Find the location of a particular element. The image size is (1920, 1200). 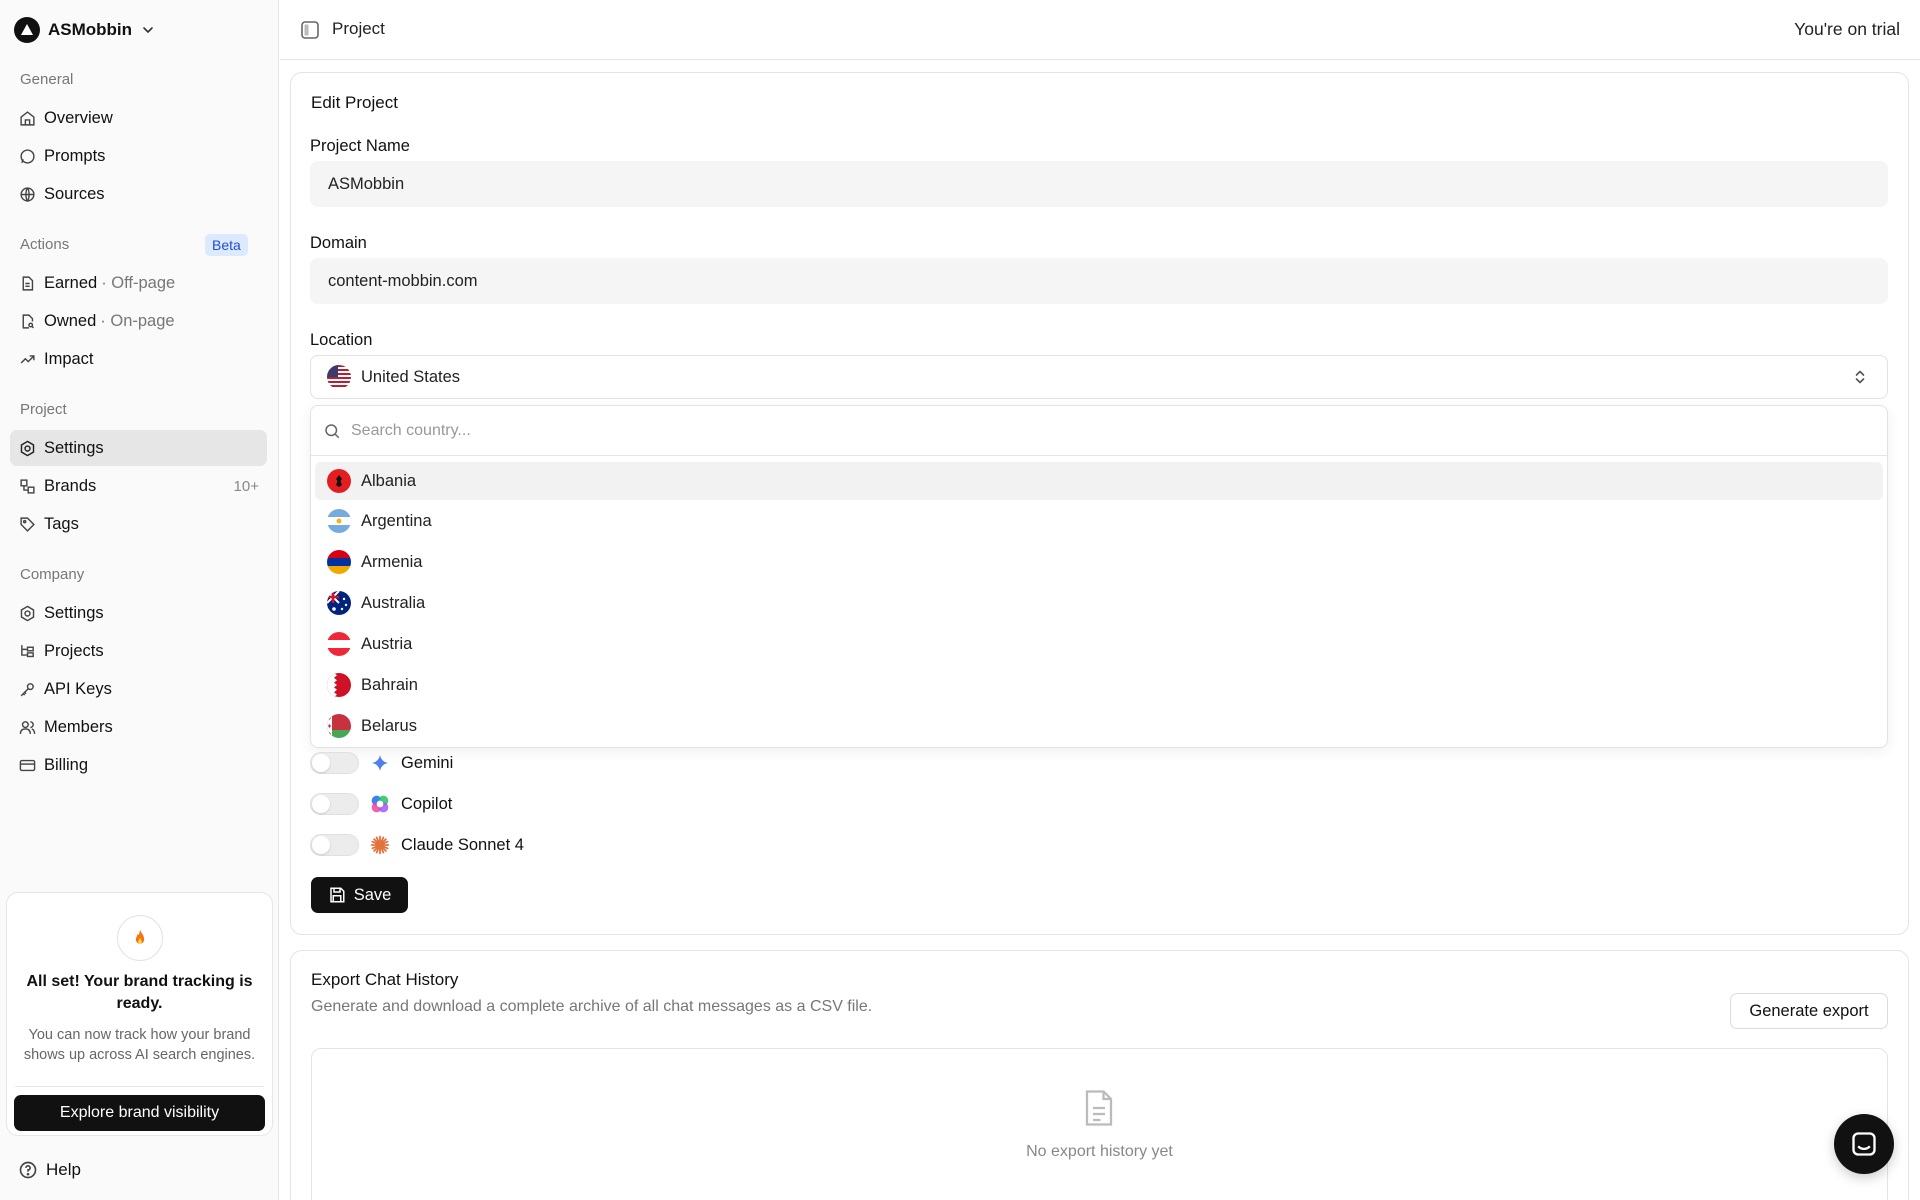

country-label: Australia is located at coordinates (393, 602).